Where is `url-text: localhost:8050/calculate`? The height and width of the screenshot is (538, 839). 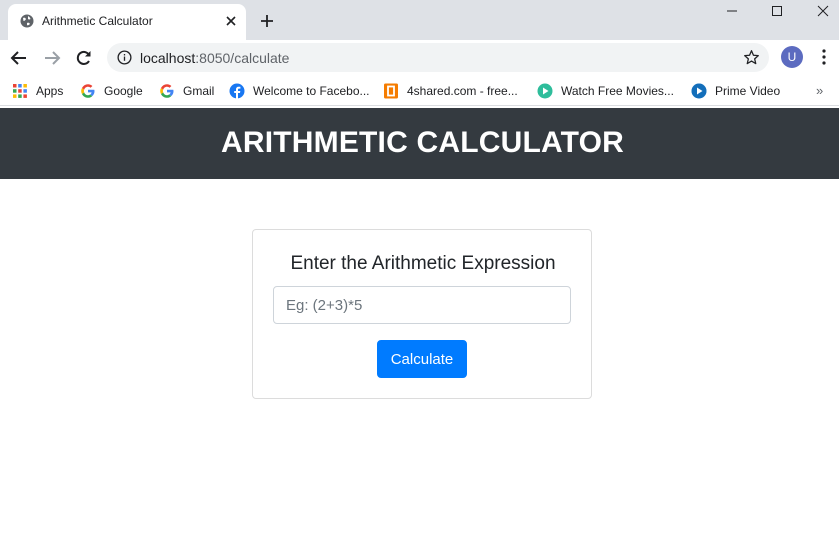
url-text: localhost:8050/calculate is located at coordinates (214, 58).